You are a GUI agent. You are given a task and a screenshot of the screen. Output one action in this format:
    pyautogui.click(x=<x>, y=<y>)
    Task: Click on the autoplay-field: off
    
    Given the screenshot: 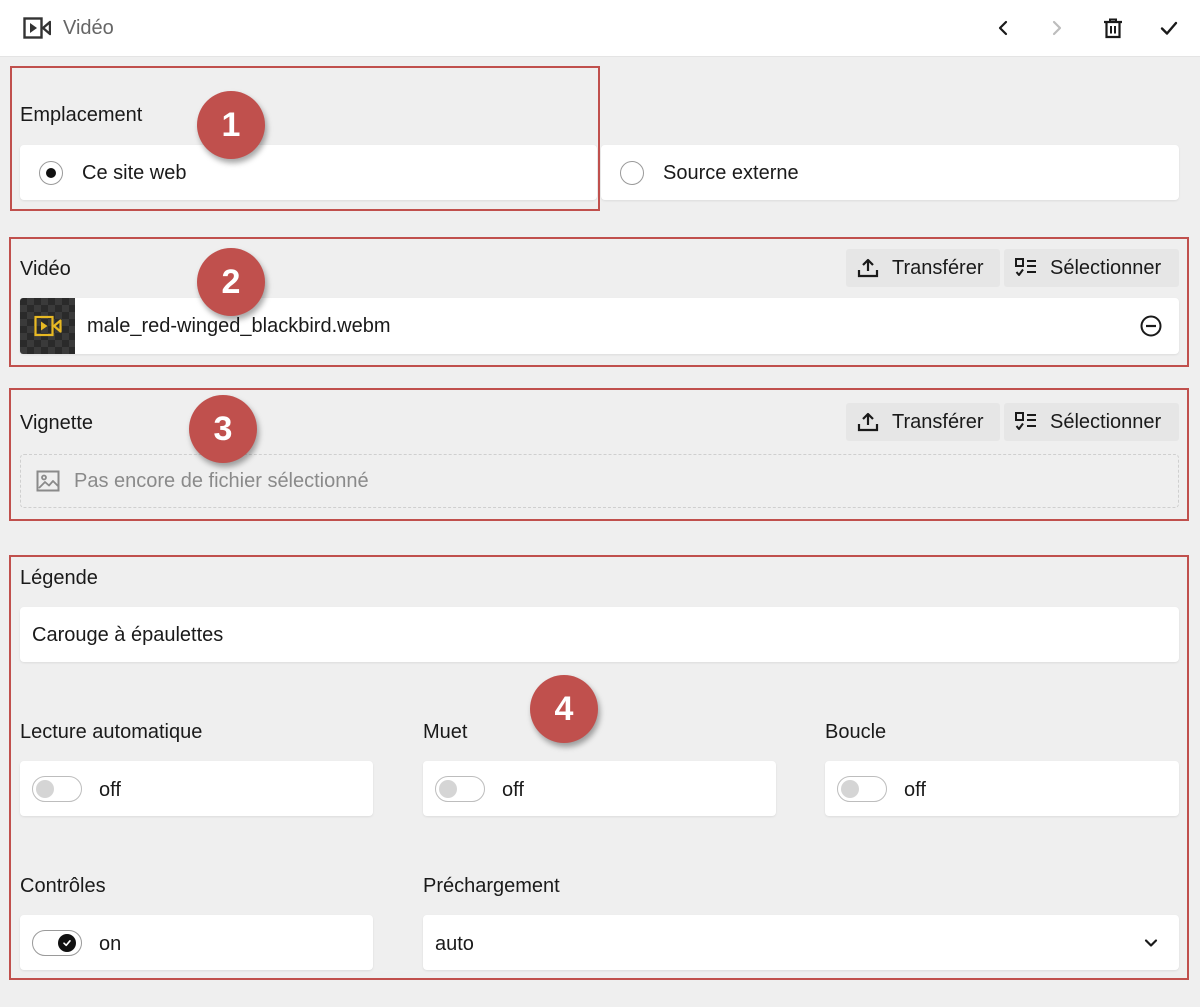 What is the action you would take?
    pyautogui.click(x=196, y=788)
    